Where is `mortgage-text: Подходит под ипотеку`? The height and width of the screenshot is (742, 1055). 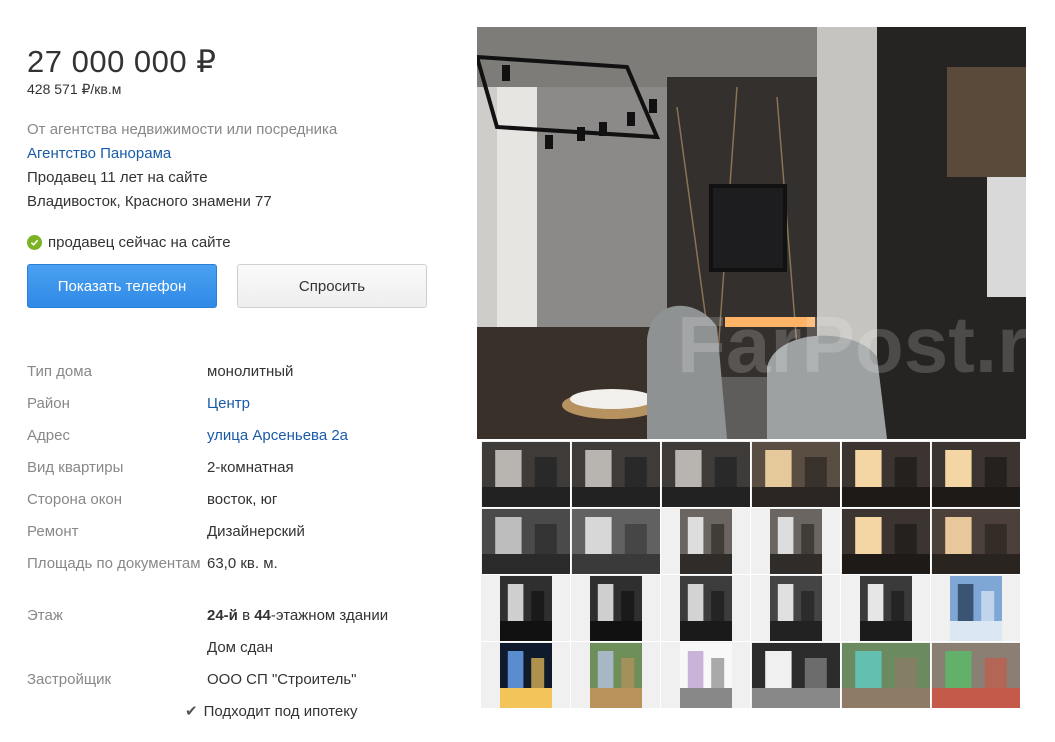
mortgage-text: Подходит под ипотеку is located at coordinates (280, 711).